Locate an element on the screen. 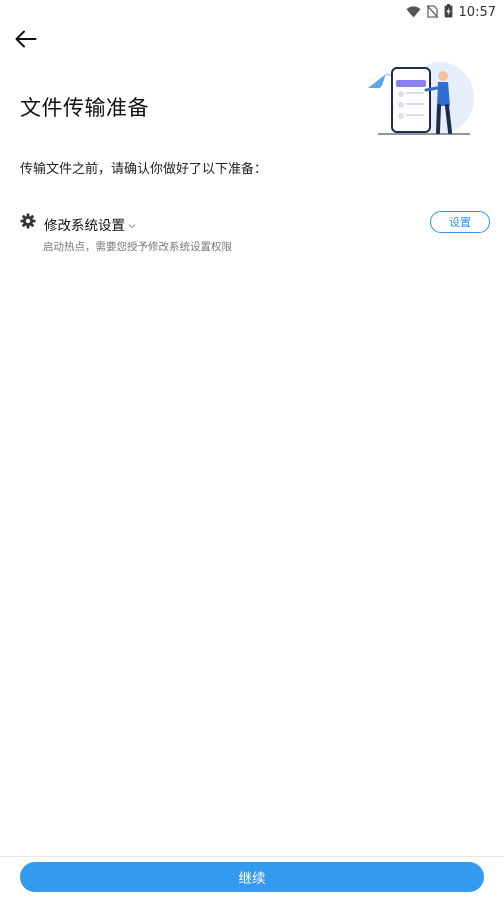  no-sim-icon is located at coordinates (432, 12).